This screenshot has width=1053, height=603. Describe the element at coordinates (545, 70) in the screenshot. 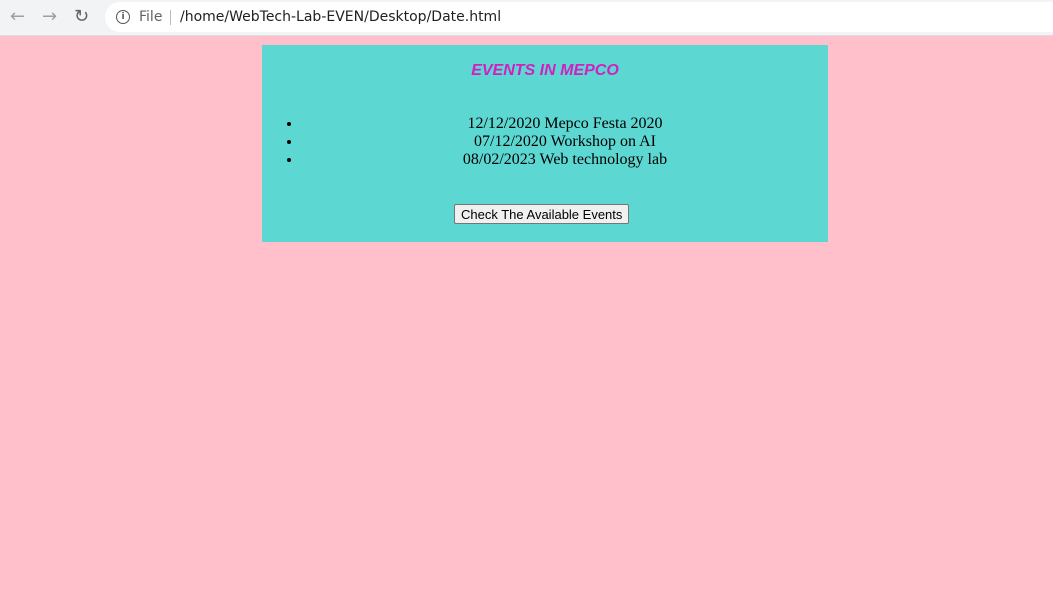

I see `page-heading: EVENTS IN MEPCO` at that location.